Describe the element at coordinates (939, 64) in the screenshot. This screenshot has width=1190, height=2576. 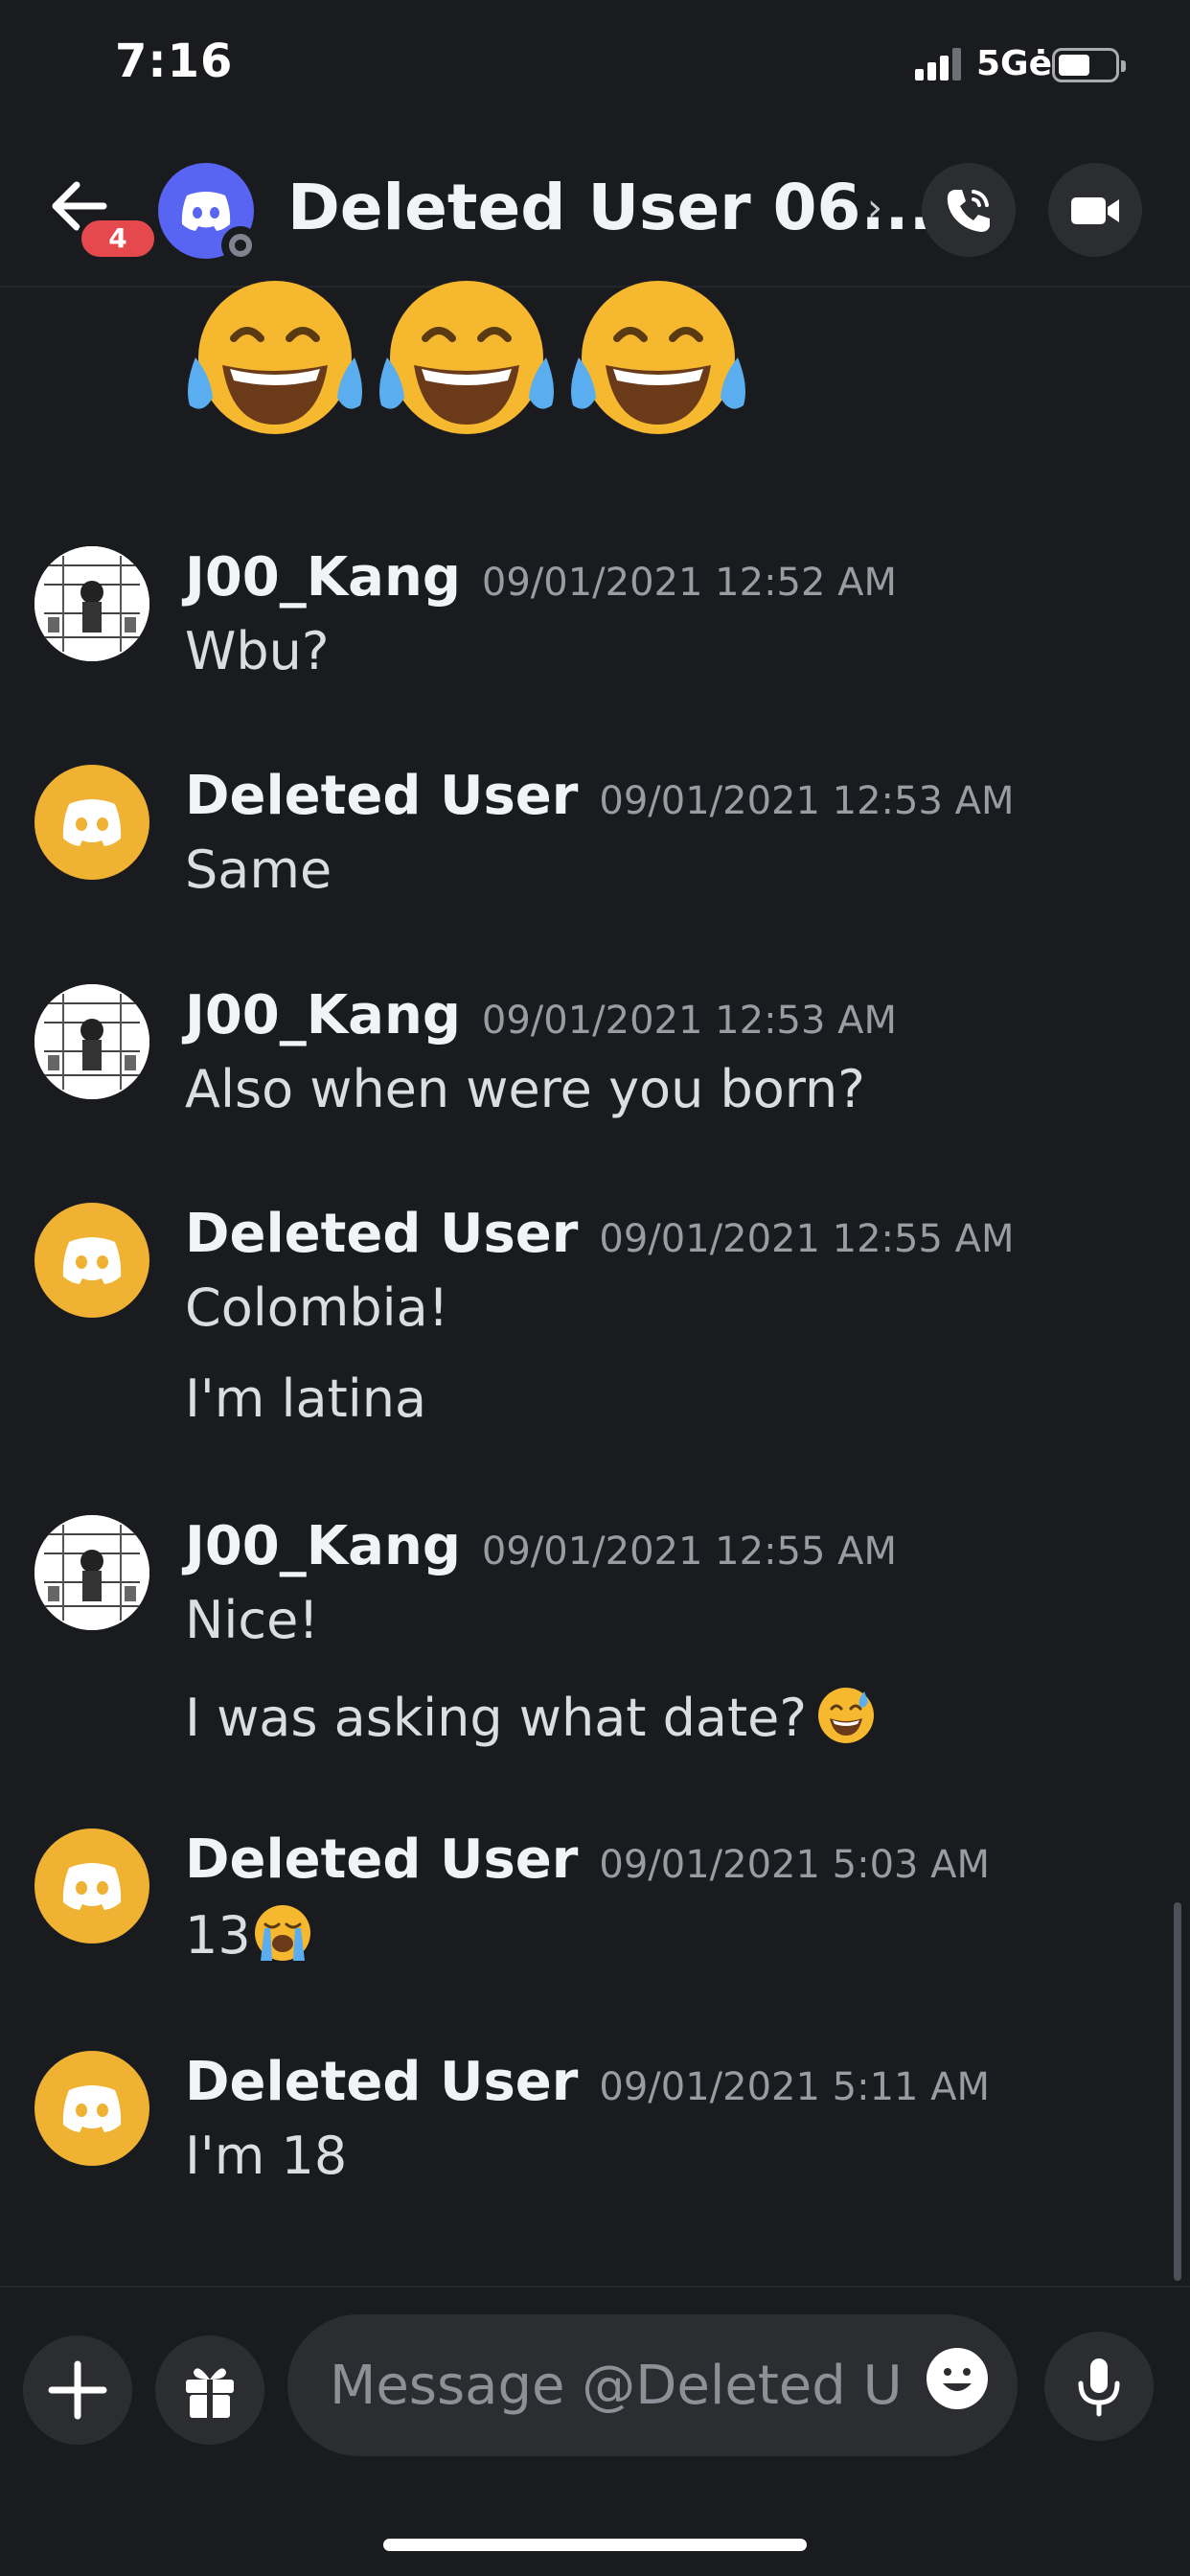
I see `signal-icon` at that location.